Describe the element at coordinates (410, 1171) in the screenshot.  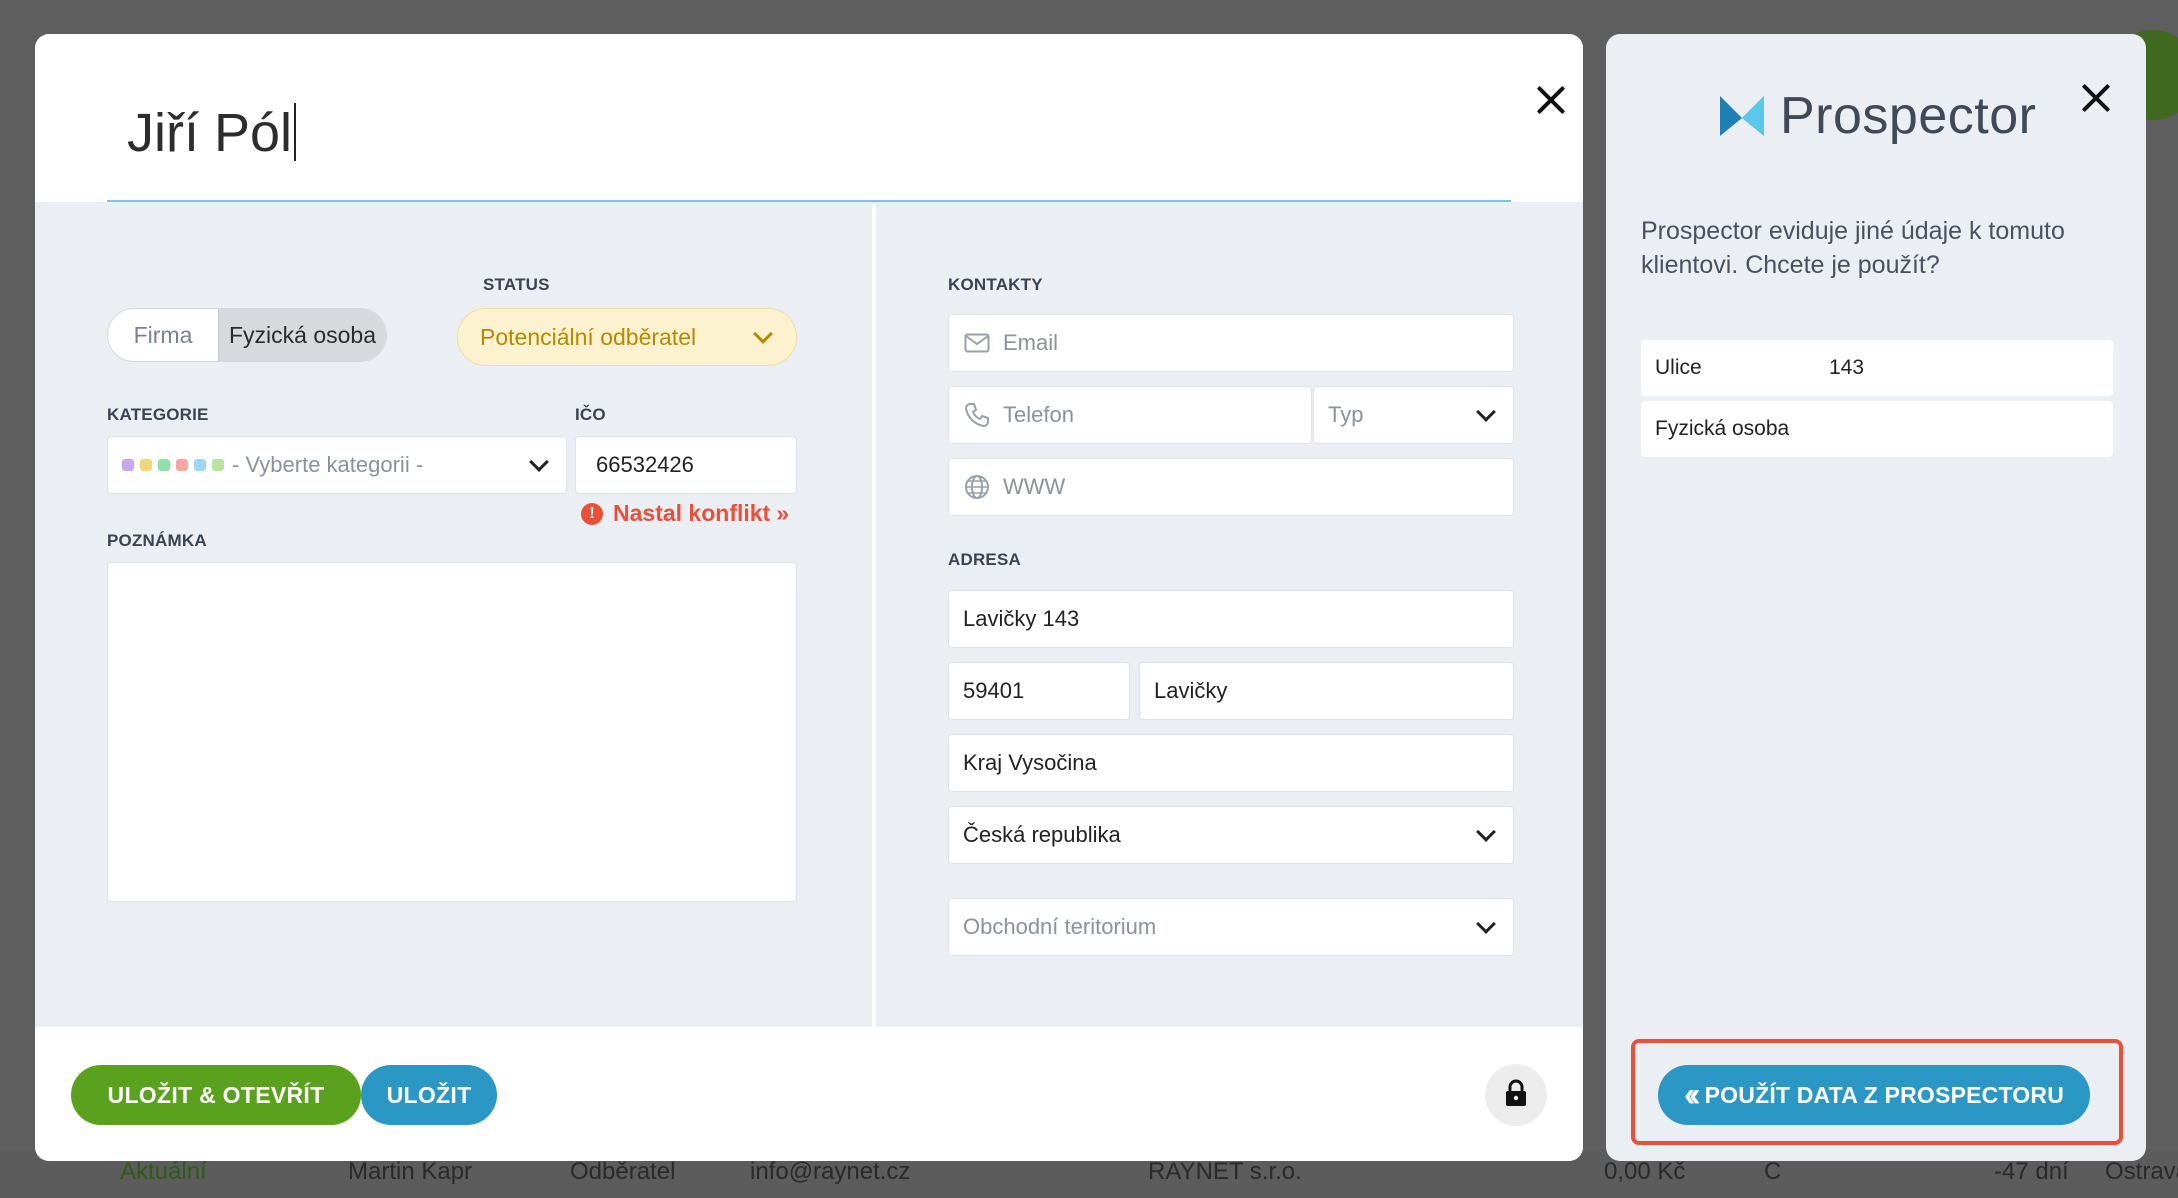
I see `bg-cell: Martin Kapr` at that location.